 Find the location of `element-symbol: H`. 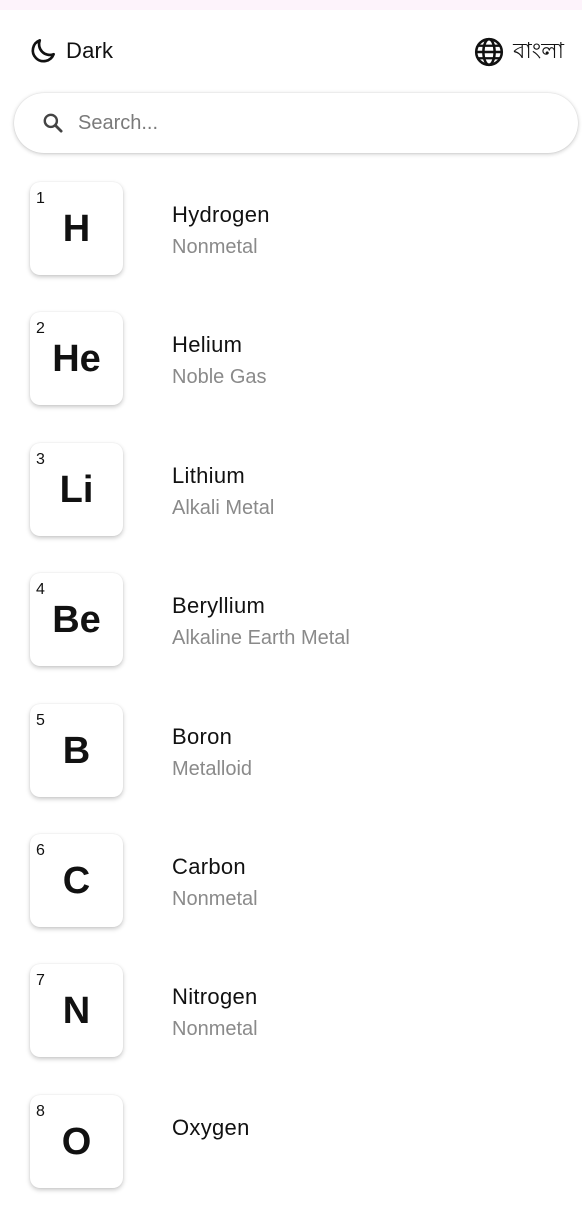

element-symbol: H is located at coordinates (76, 229).